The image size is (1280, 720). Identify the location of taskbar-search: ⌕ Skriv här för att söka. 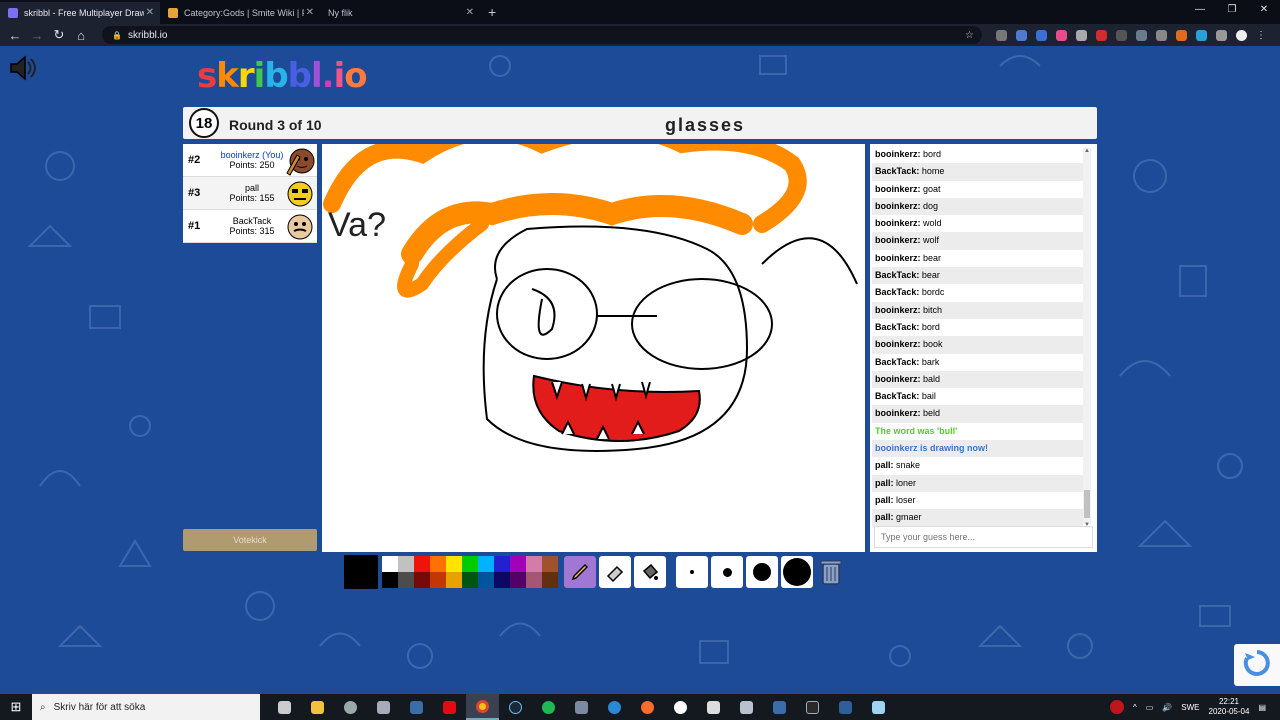
(146, 707).